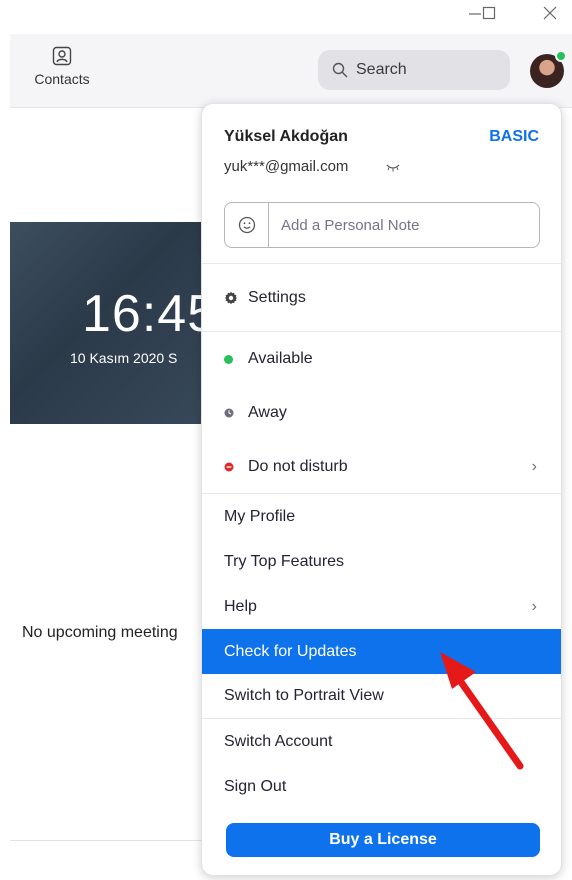  I want to click on annotation-arrow, so click(482, 711).